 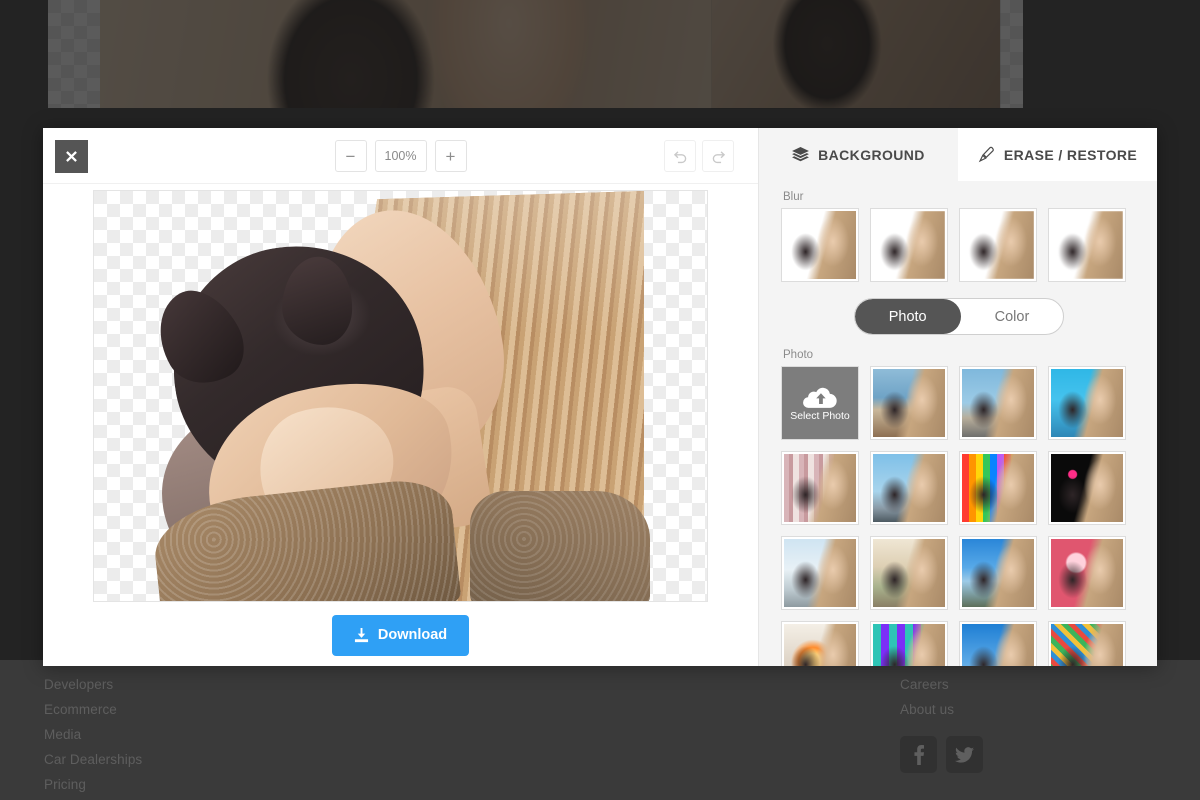 What do you see at coordinates (680, 156) in the screenshot?
I see `undo-icon` at bounding box center [680, 156].